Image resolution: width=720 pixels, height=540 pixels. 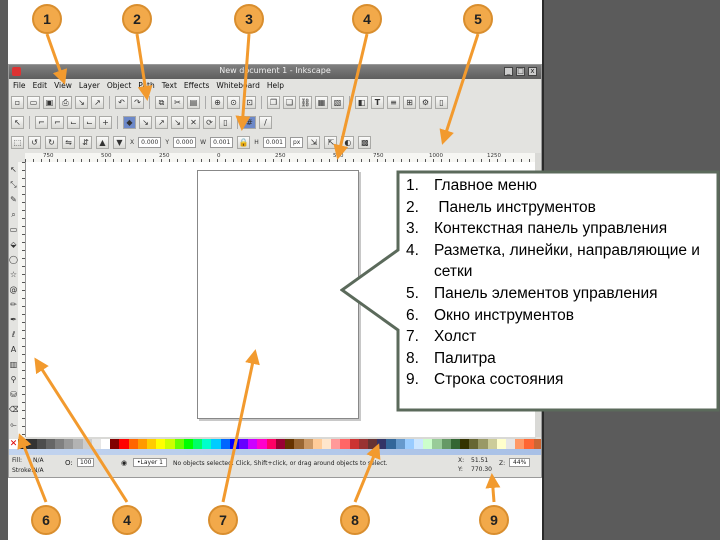 What do you see at coordinates (508, 71) in the screenshot?
I see `minimize-button: _` at bounding box center [508, 71].